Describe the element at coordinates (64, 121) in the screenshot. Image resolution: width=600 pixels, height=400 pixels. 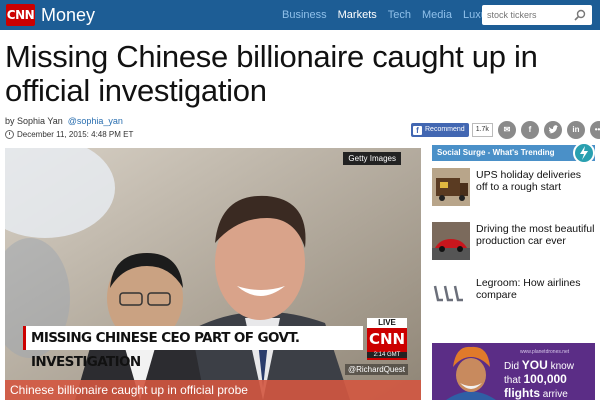
I see `byline: by Sophia Yan @sophia_yan` at that location.